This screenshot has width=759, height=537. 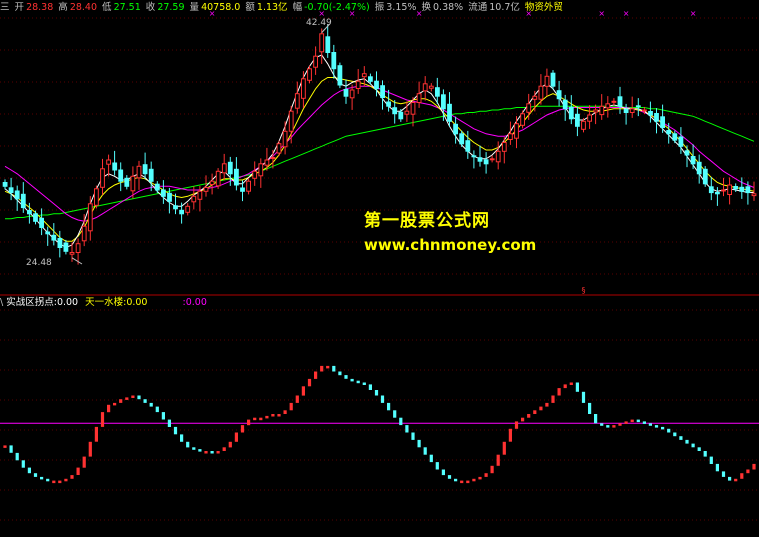 What do you see at coordinates (171, 7) in the screenshot?
I see `close-value: 27.59` at bounding box center [171, 7].